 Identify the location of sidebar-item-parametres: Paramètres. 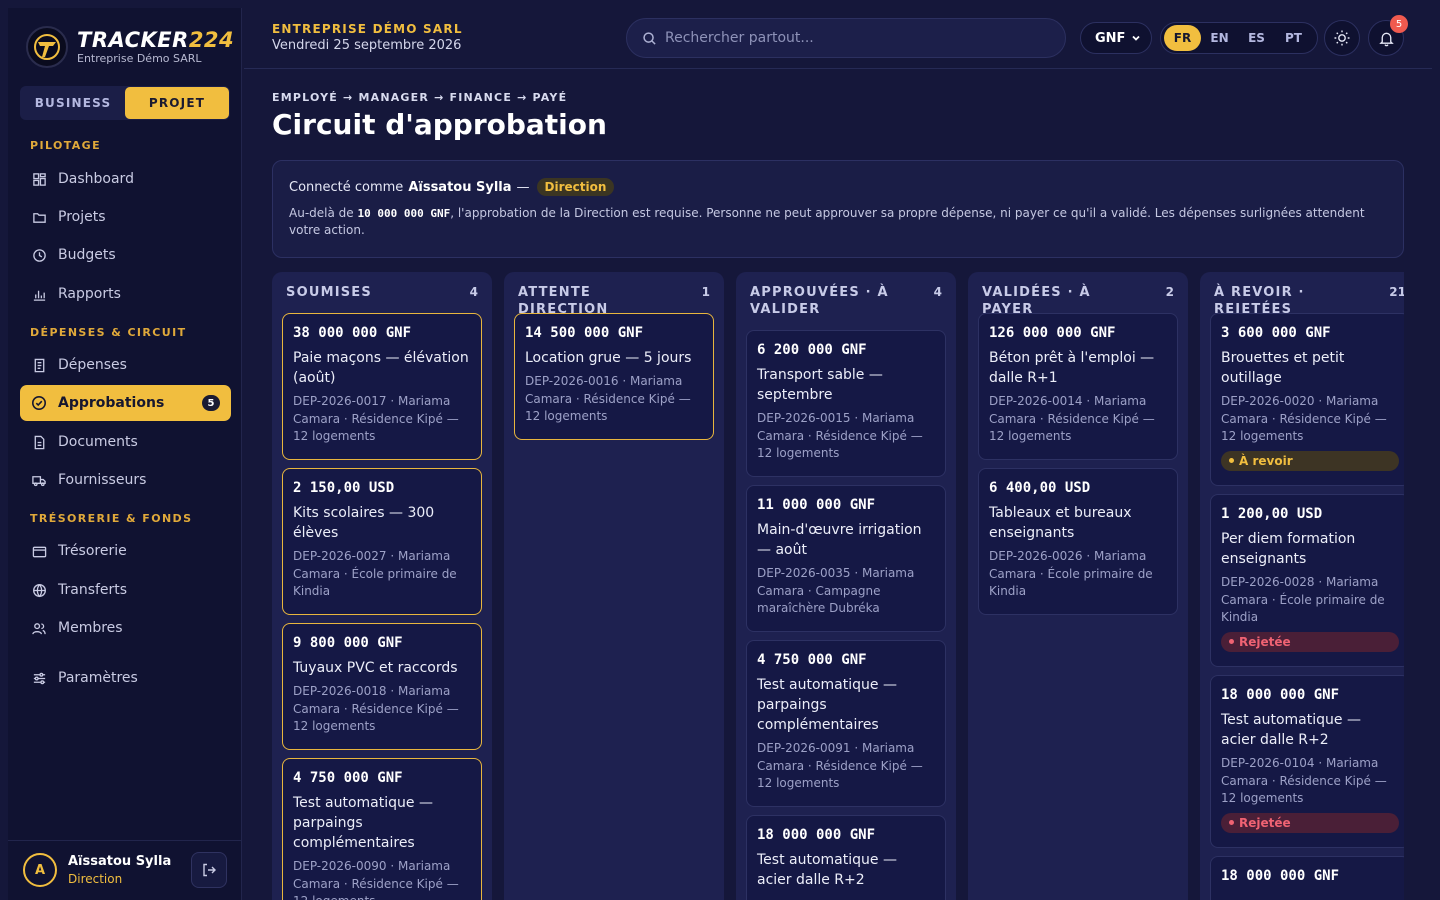
(125, 678).